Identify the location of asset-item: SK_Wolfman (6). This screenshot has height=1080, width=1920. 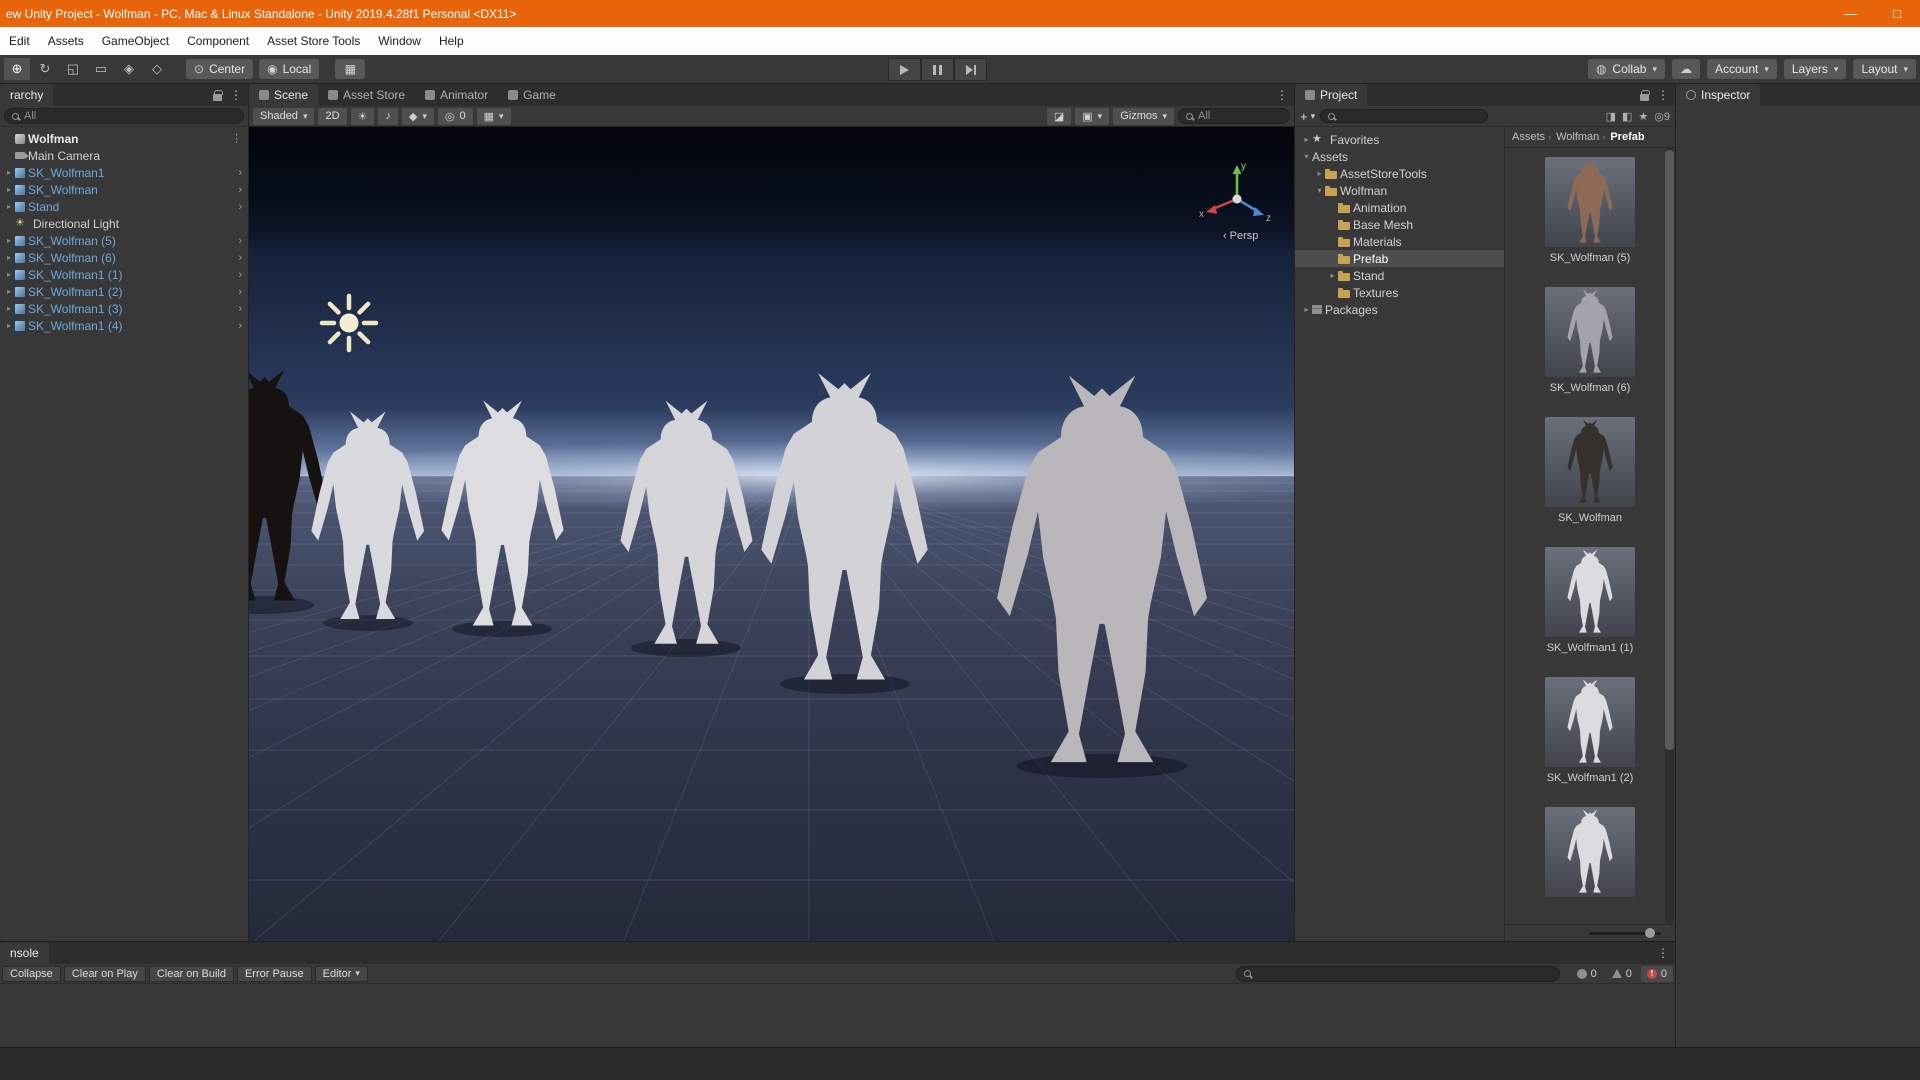
(1590, 341).